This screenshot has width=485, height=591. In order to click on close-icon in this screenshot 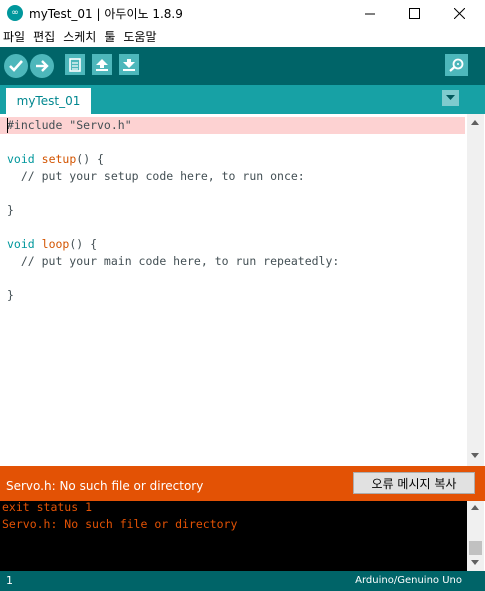, I will do `click(459, 13)`.